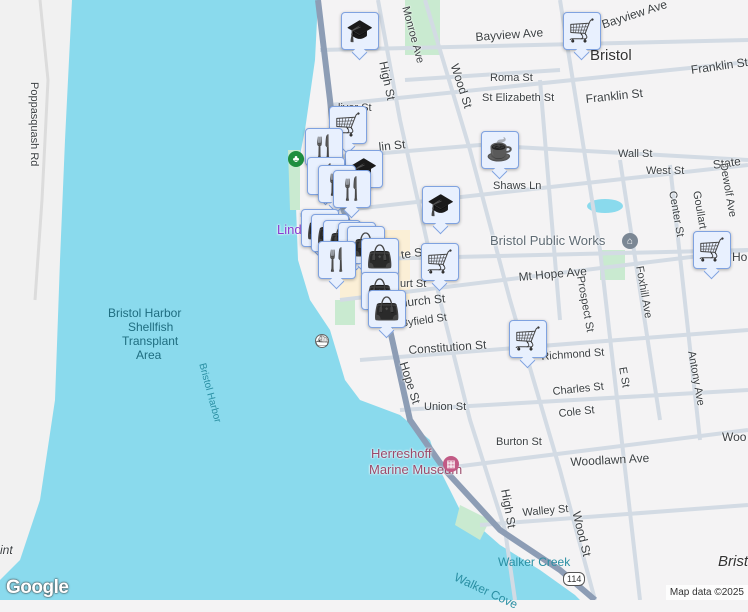 This screenshot has width=748, height=612. Describe the element at coordinates (518, 98) in the screenshot. I see `label-st-elizabeth-st: St Elizabeth St` at that location.